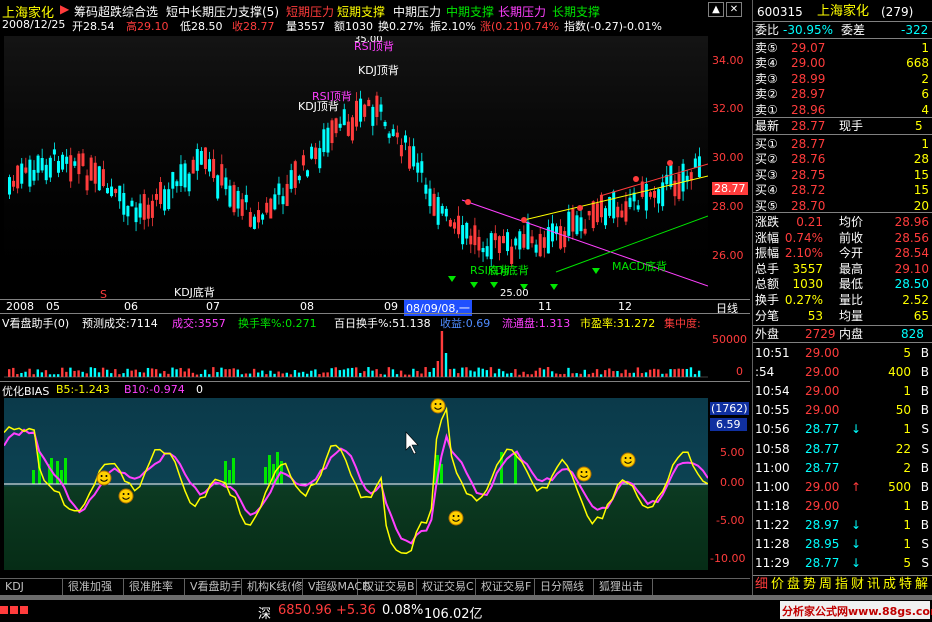  I want to click on stat-row: 总额 1030 最低 28.50, so click(842, 284).